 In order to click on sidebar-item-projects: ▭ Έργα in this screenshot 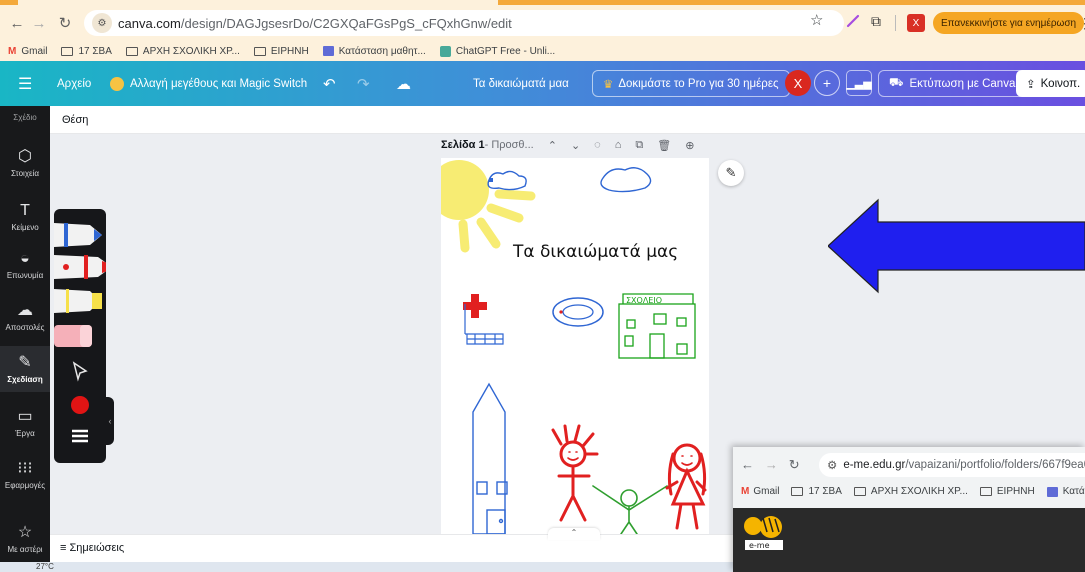, I will do `click(25, 425)`.